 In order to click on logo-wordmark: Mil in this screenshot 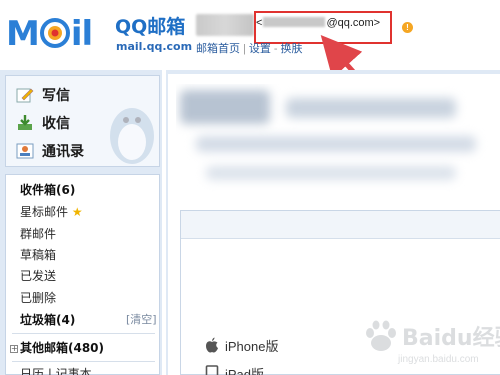, I will do `click(49, 34)`.